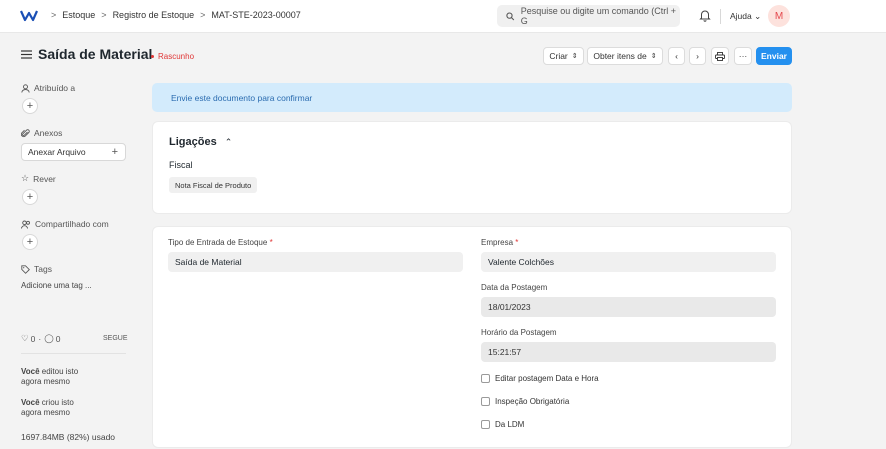 The image size is (886, 449). Describe the element at coordinates (705, 16) in the screenshot. I see `notification-bell-icon` at that location.